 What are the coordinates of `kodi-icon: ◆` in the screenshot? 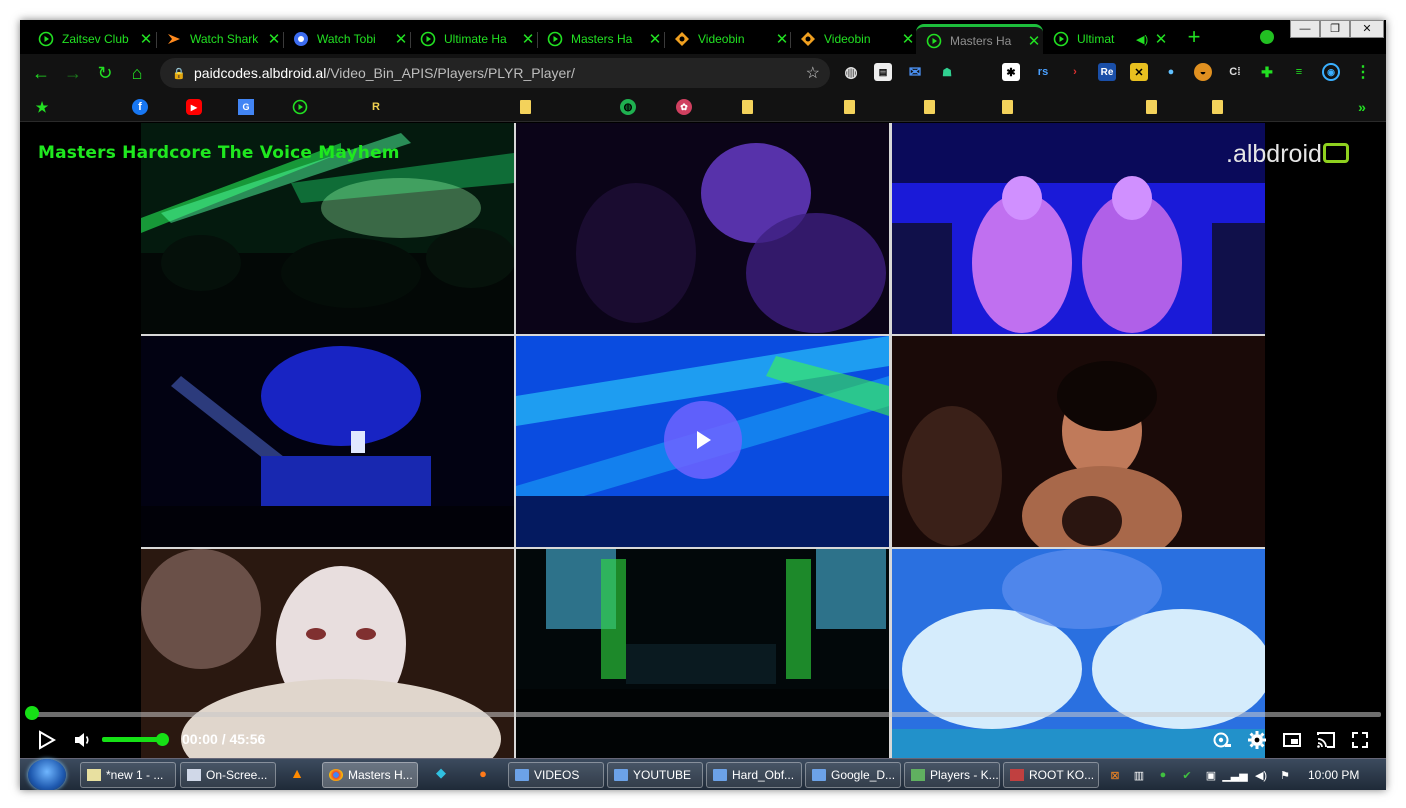 It's located at (441, 772).